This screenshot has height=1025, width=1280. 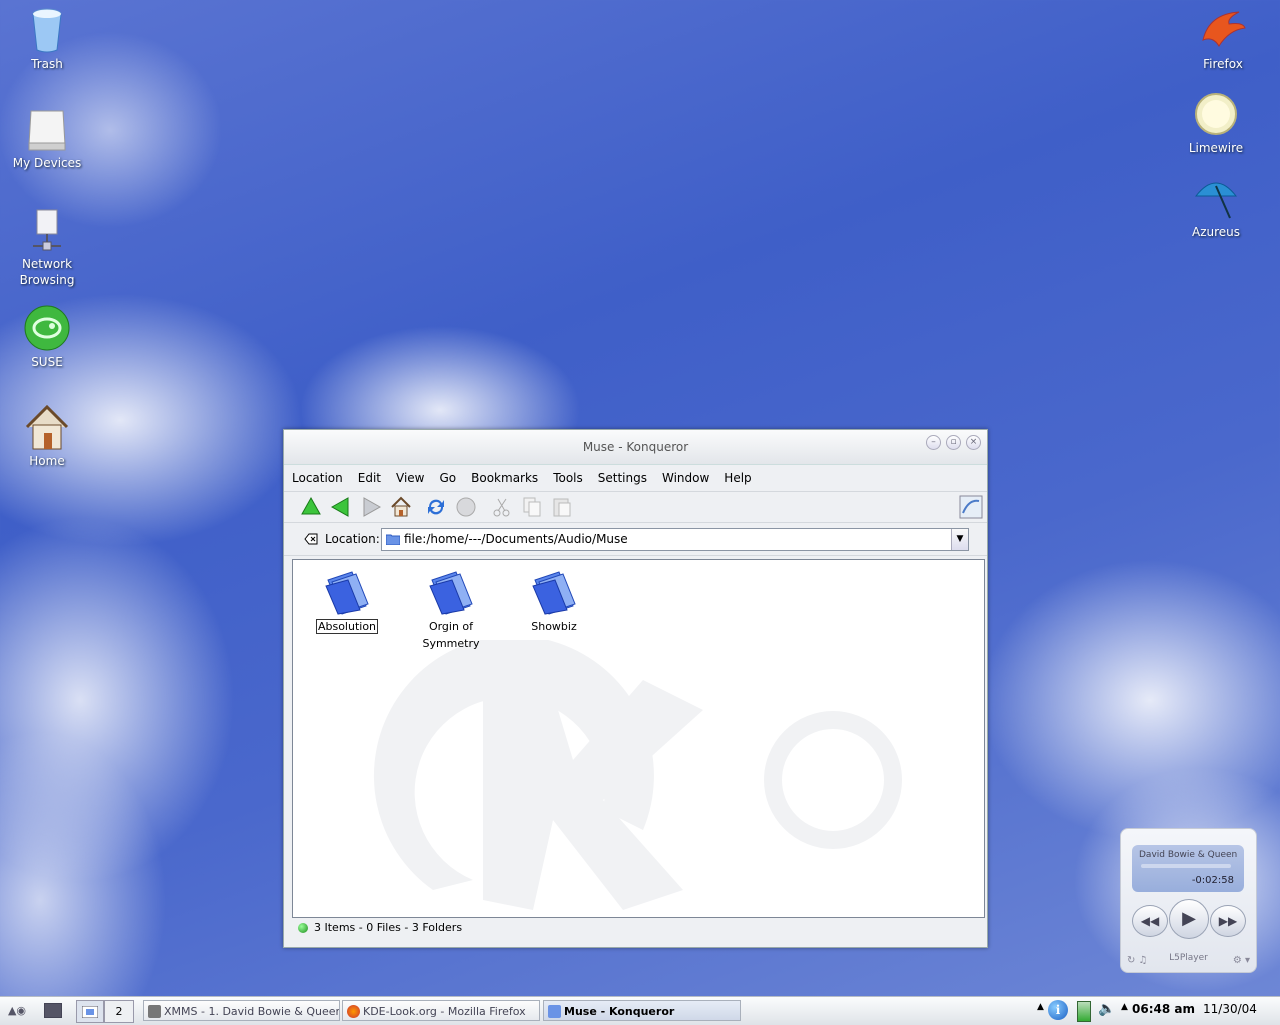 What do you see at coordinates (303, 928) in the screenshot?
I see `status-indicator-icon` at bounding box center [303, 928].